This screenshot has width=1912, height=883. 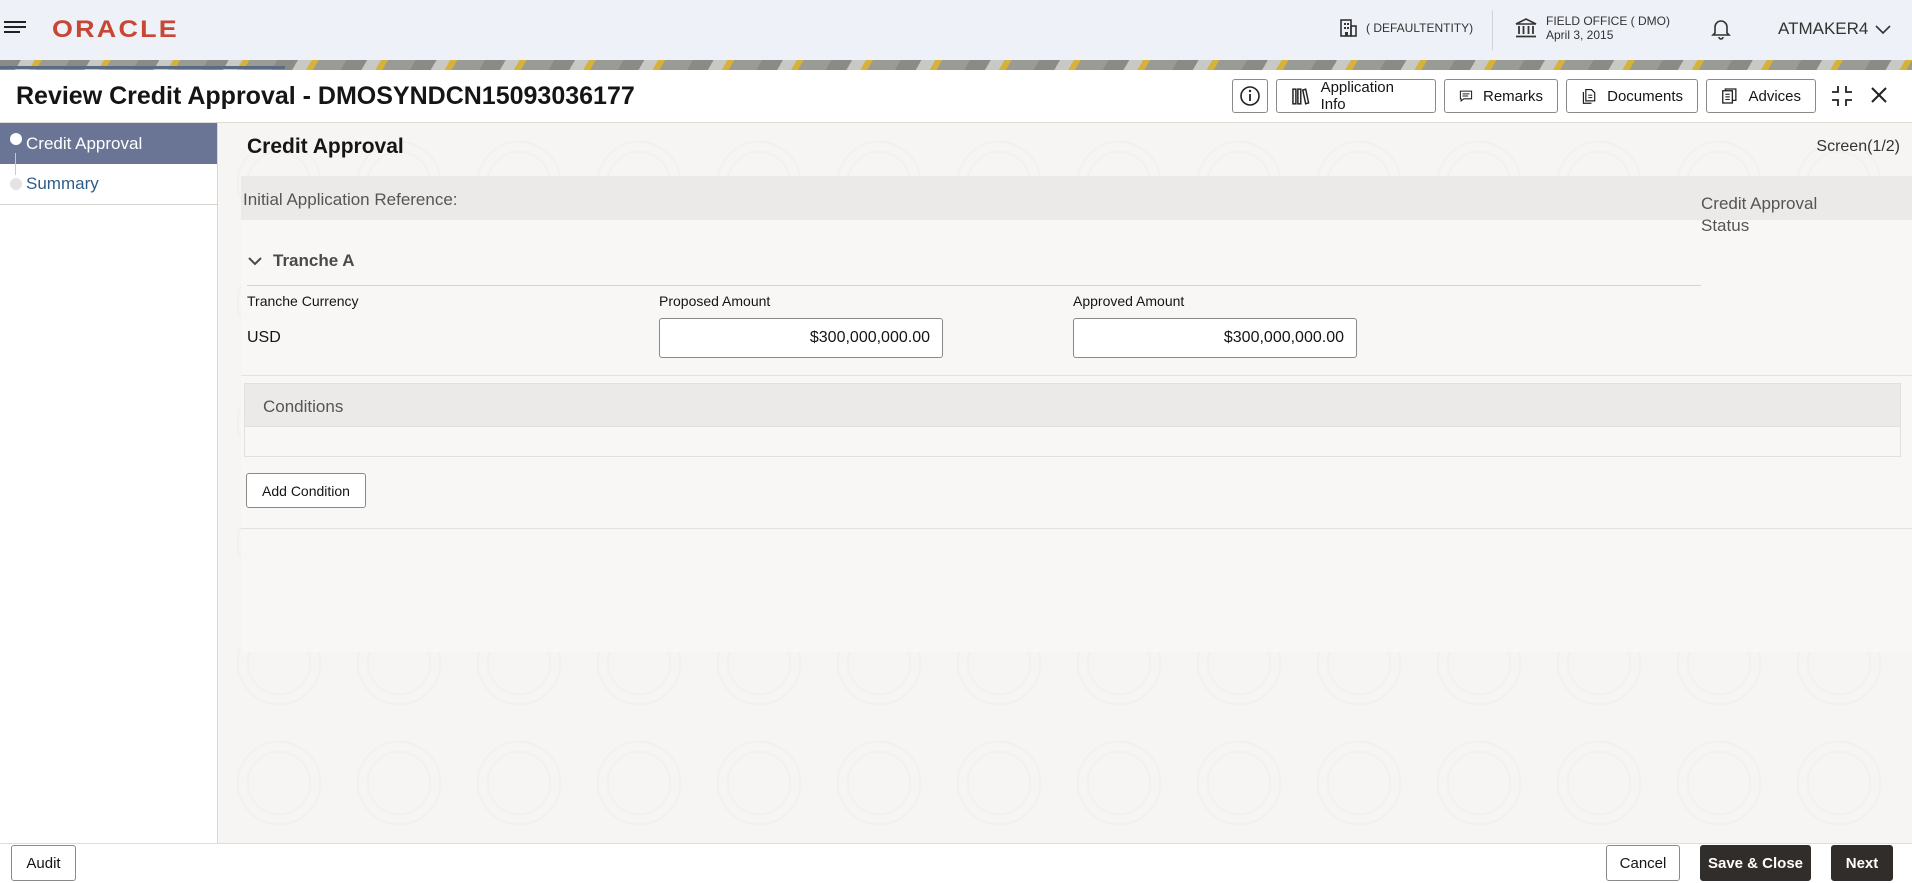 What do you see at coordinates (1512, 96) in the screenshot?
I see `remarks-label: Remarks` at bounding box center [1512, 96].